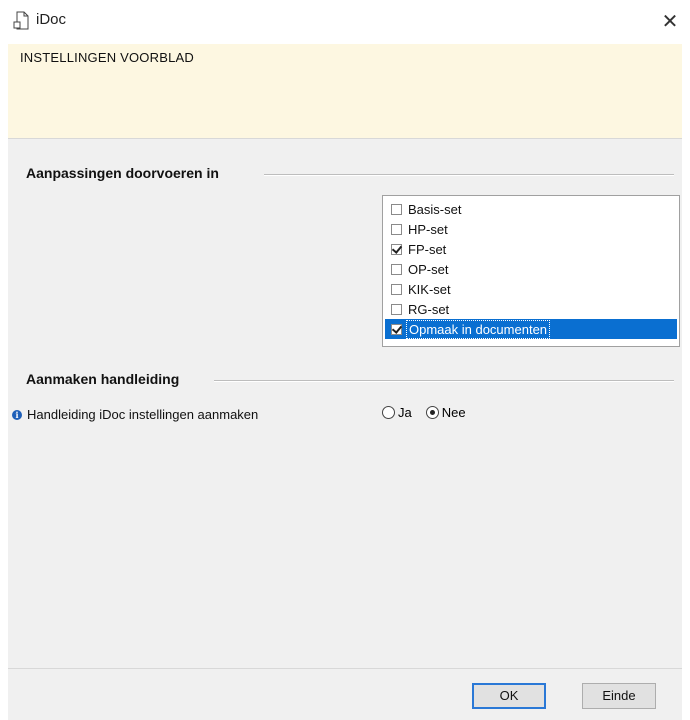 The image size is (690, 720). Describe the element at coordinates (405, 412) in the screenshot. I see `radio-label: Ja` at that location.